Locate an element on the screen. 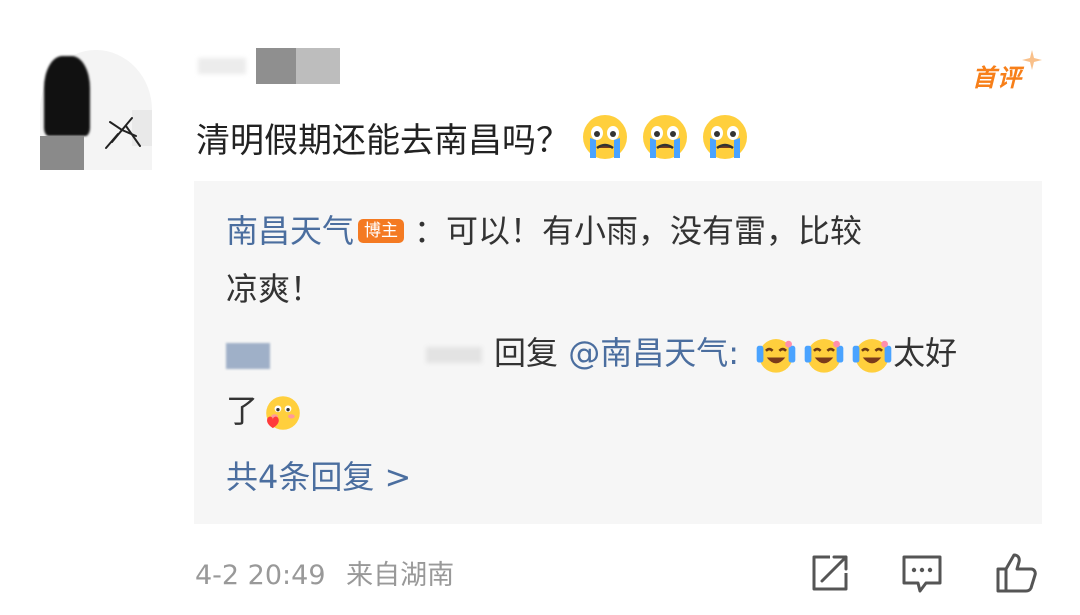  blogger-reply-text-cont: 凉爽！ is located at coordinates (274, 289).